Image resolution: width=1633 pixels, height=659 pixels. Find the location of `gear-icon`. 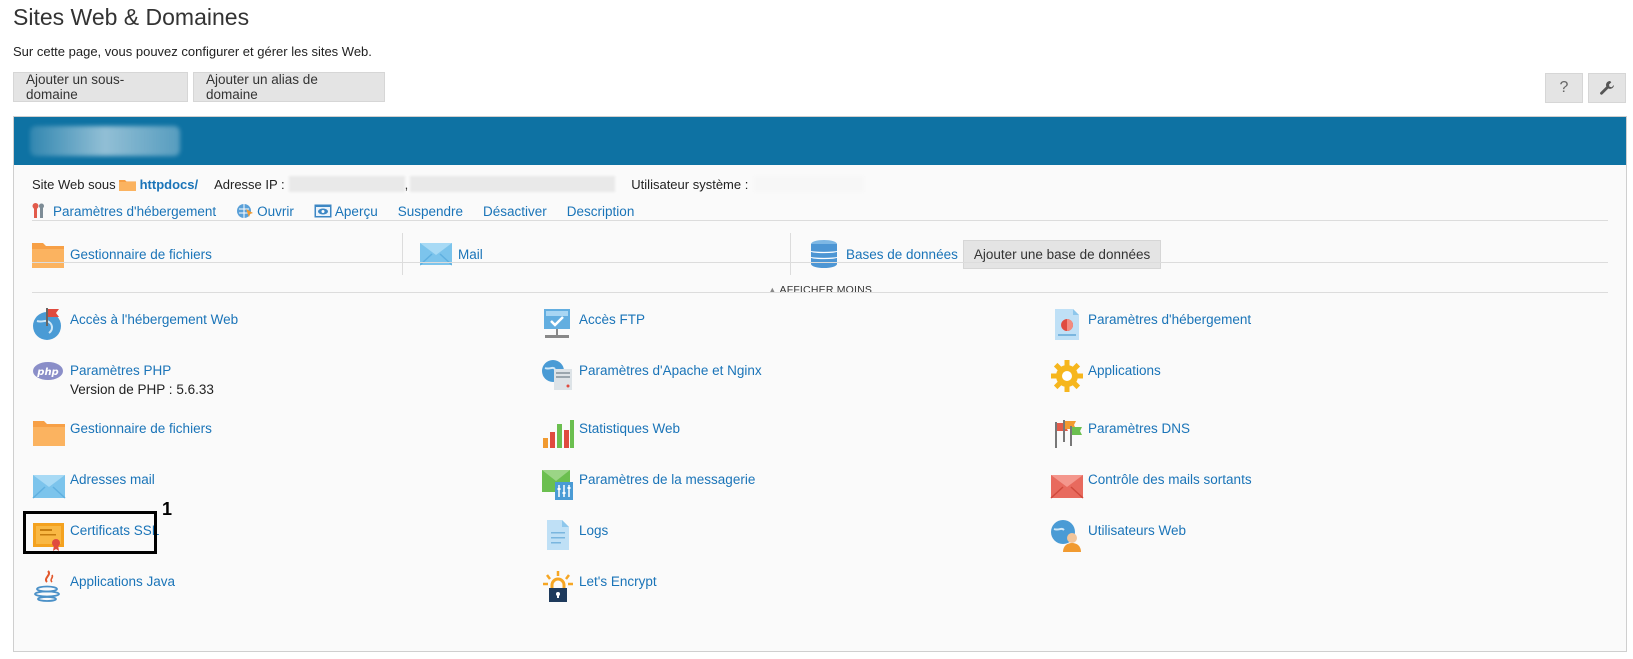

gear-icon is located at coordinates (1067, 376).